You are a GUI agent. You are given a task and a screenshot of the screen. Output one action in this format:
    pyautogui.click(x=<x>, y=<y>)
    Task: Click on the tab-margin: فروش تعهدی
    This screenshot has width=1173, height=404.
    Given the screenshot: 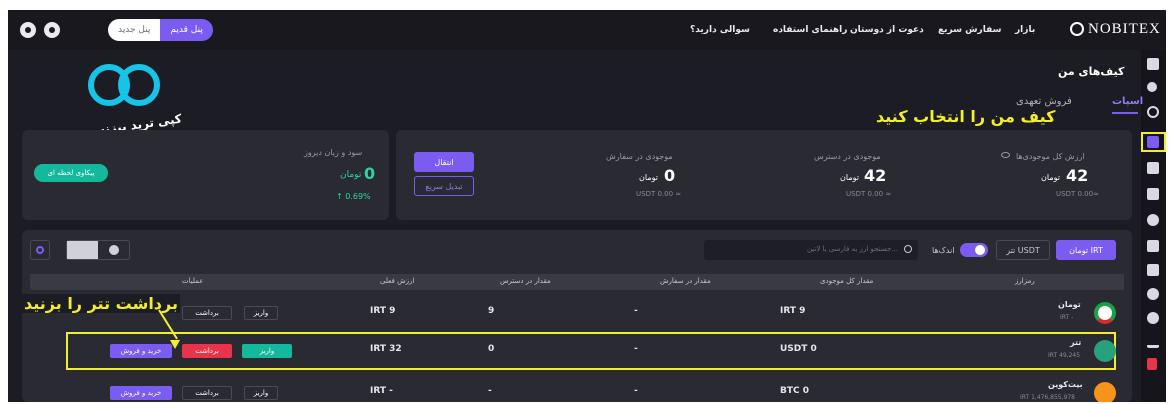 What is the action you would take?
    pyautogui.click(x=1044, y=101)
    